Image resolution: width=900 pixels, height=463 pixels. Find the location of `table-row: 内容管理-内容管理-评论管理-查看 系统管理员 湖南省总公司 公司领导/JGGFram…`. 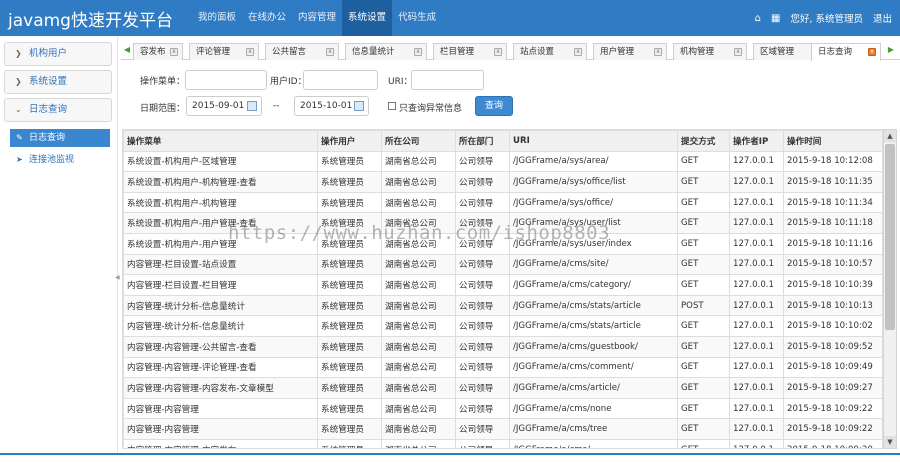

table-row: 内容管理-内容管理-评论管理-查看 系统管理员 湖南省总公司 公司领导/JGGFram… is located at coordinates (502, 367).